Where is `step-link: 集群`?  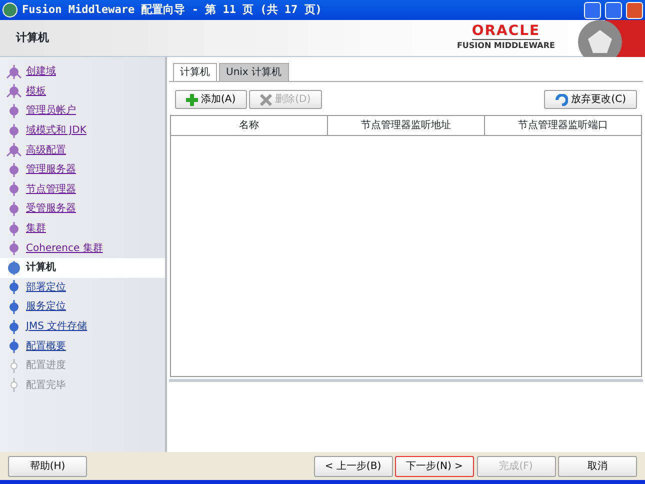
step-link: 集群 is located at coordinates (36, 228).